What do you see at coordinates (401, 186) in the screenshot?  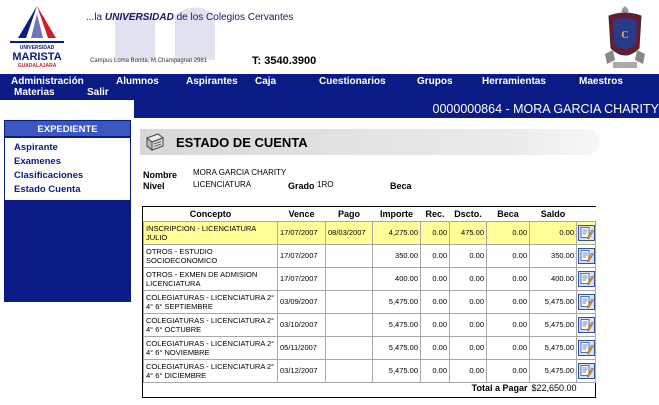 I see `beca-label: Beca` at bounding box center [401, 186].